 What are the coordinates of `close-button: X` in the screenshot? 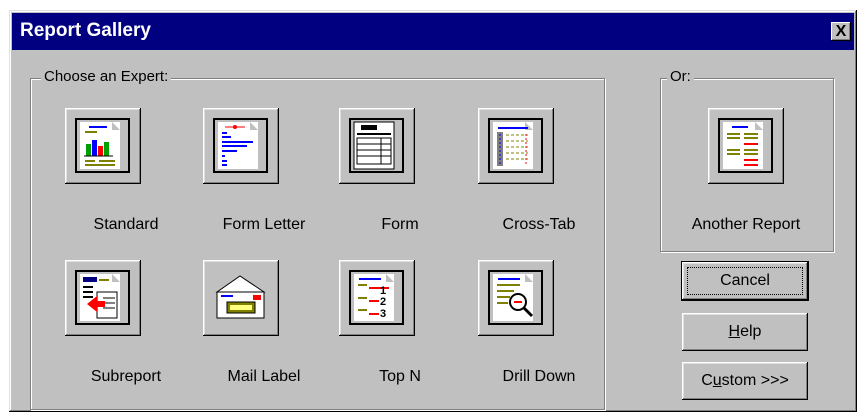 It's located at (841, 31).